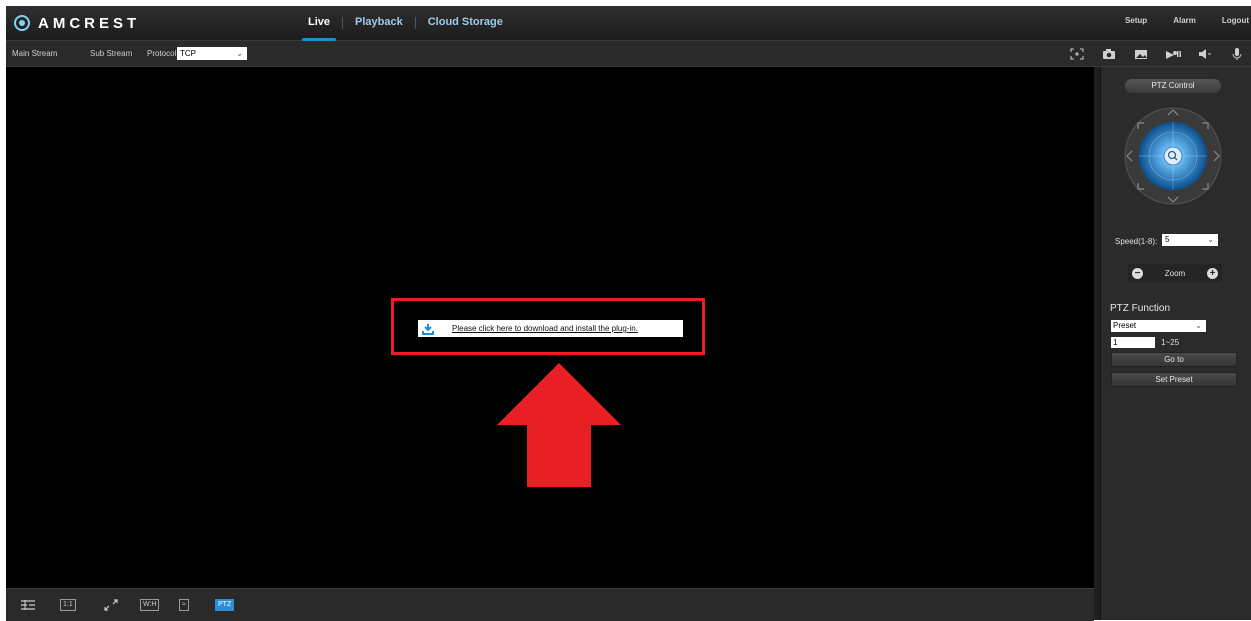 The height and width of the screenshot is (621, 1251). I want to click on stream-toolbar: Main Stream Sub Stream Protocol TCP ⌄, so click(628, 54).